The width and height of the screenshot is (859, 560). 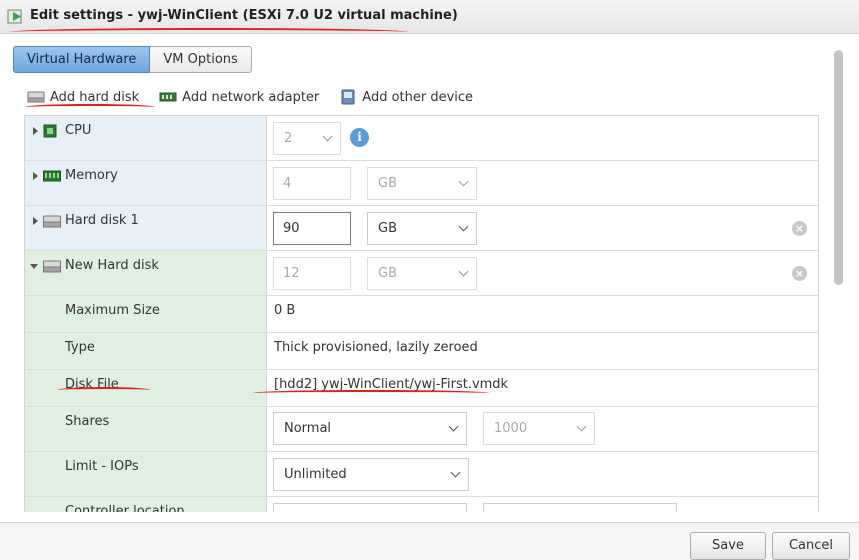 What do you see at coordinates (308, 428) in the screenshot?
I see `shares-select-value: Normal` at bounding box center [308, 428].